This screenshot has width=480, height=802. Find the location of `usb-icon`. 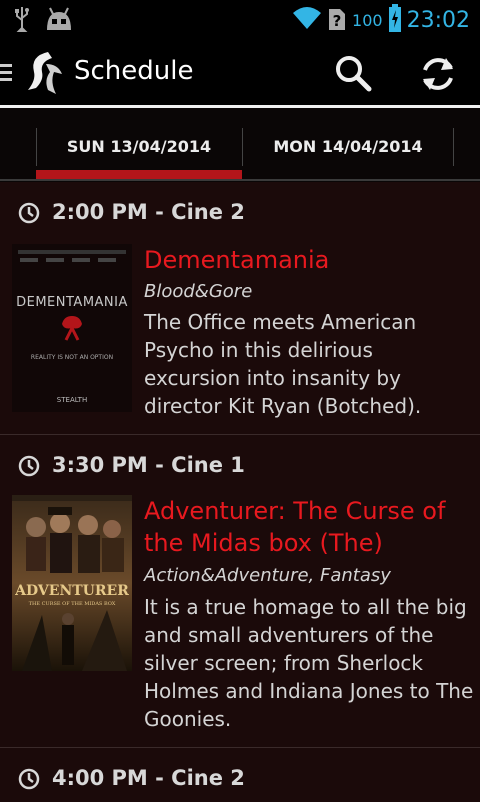

usb-icon is located at coordinates (22, 21).